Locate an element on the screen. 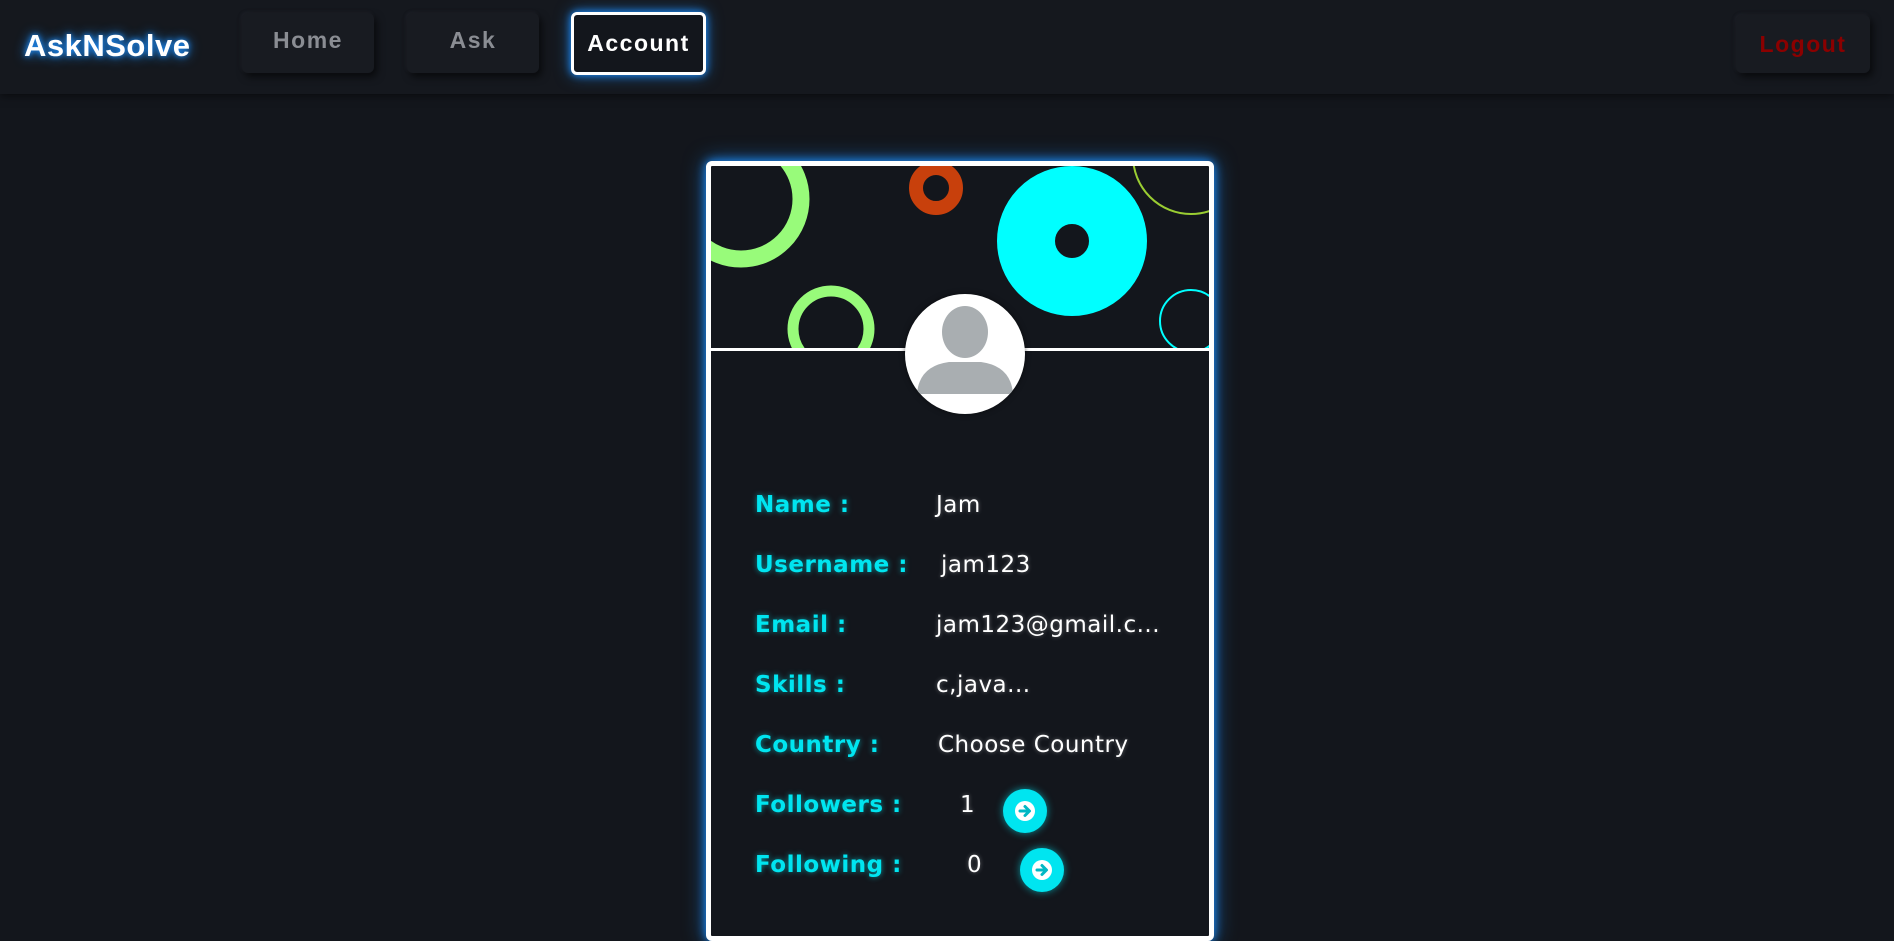 The width and height of the screenshot is (1894, 941). followers-count: 1 is located at coordinates (968, 805).